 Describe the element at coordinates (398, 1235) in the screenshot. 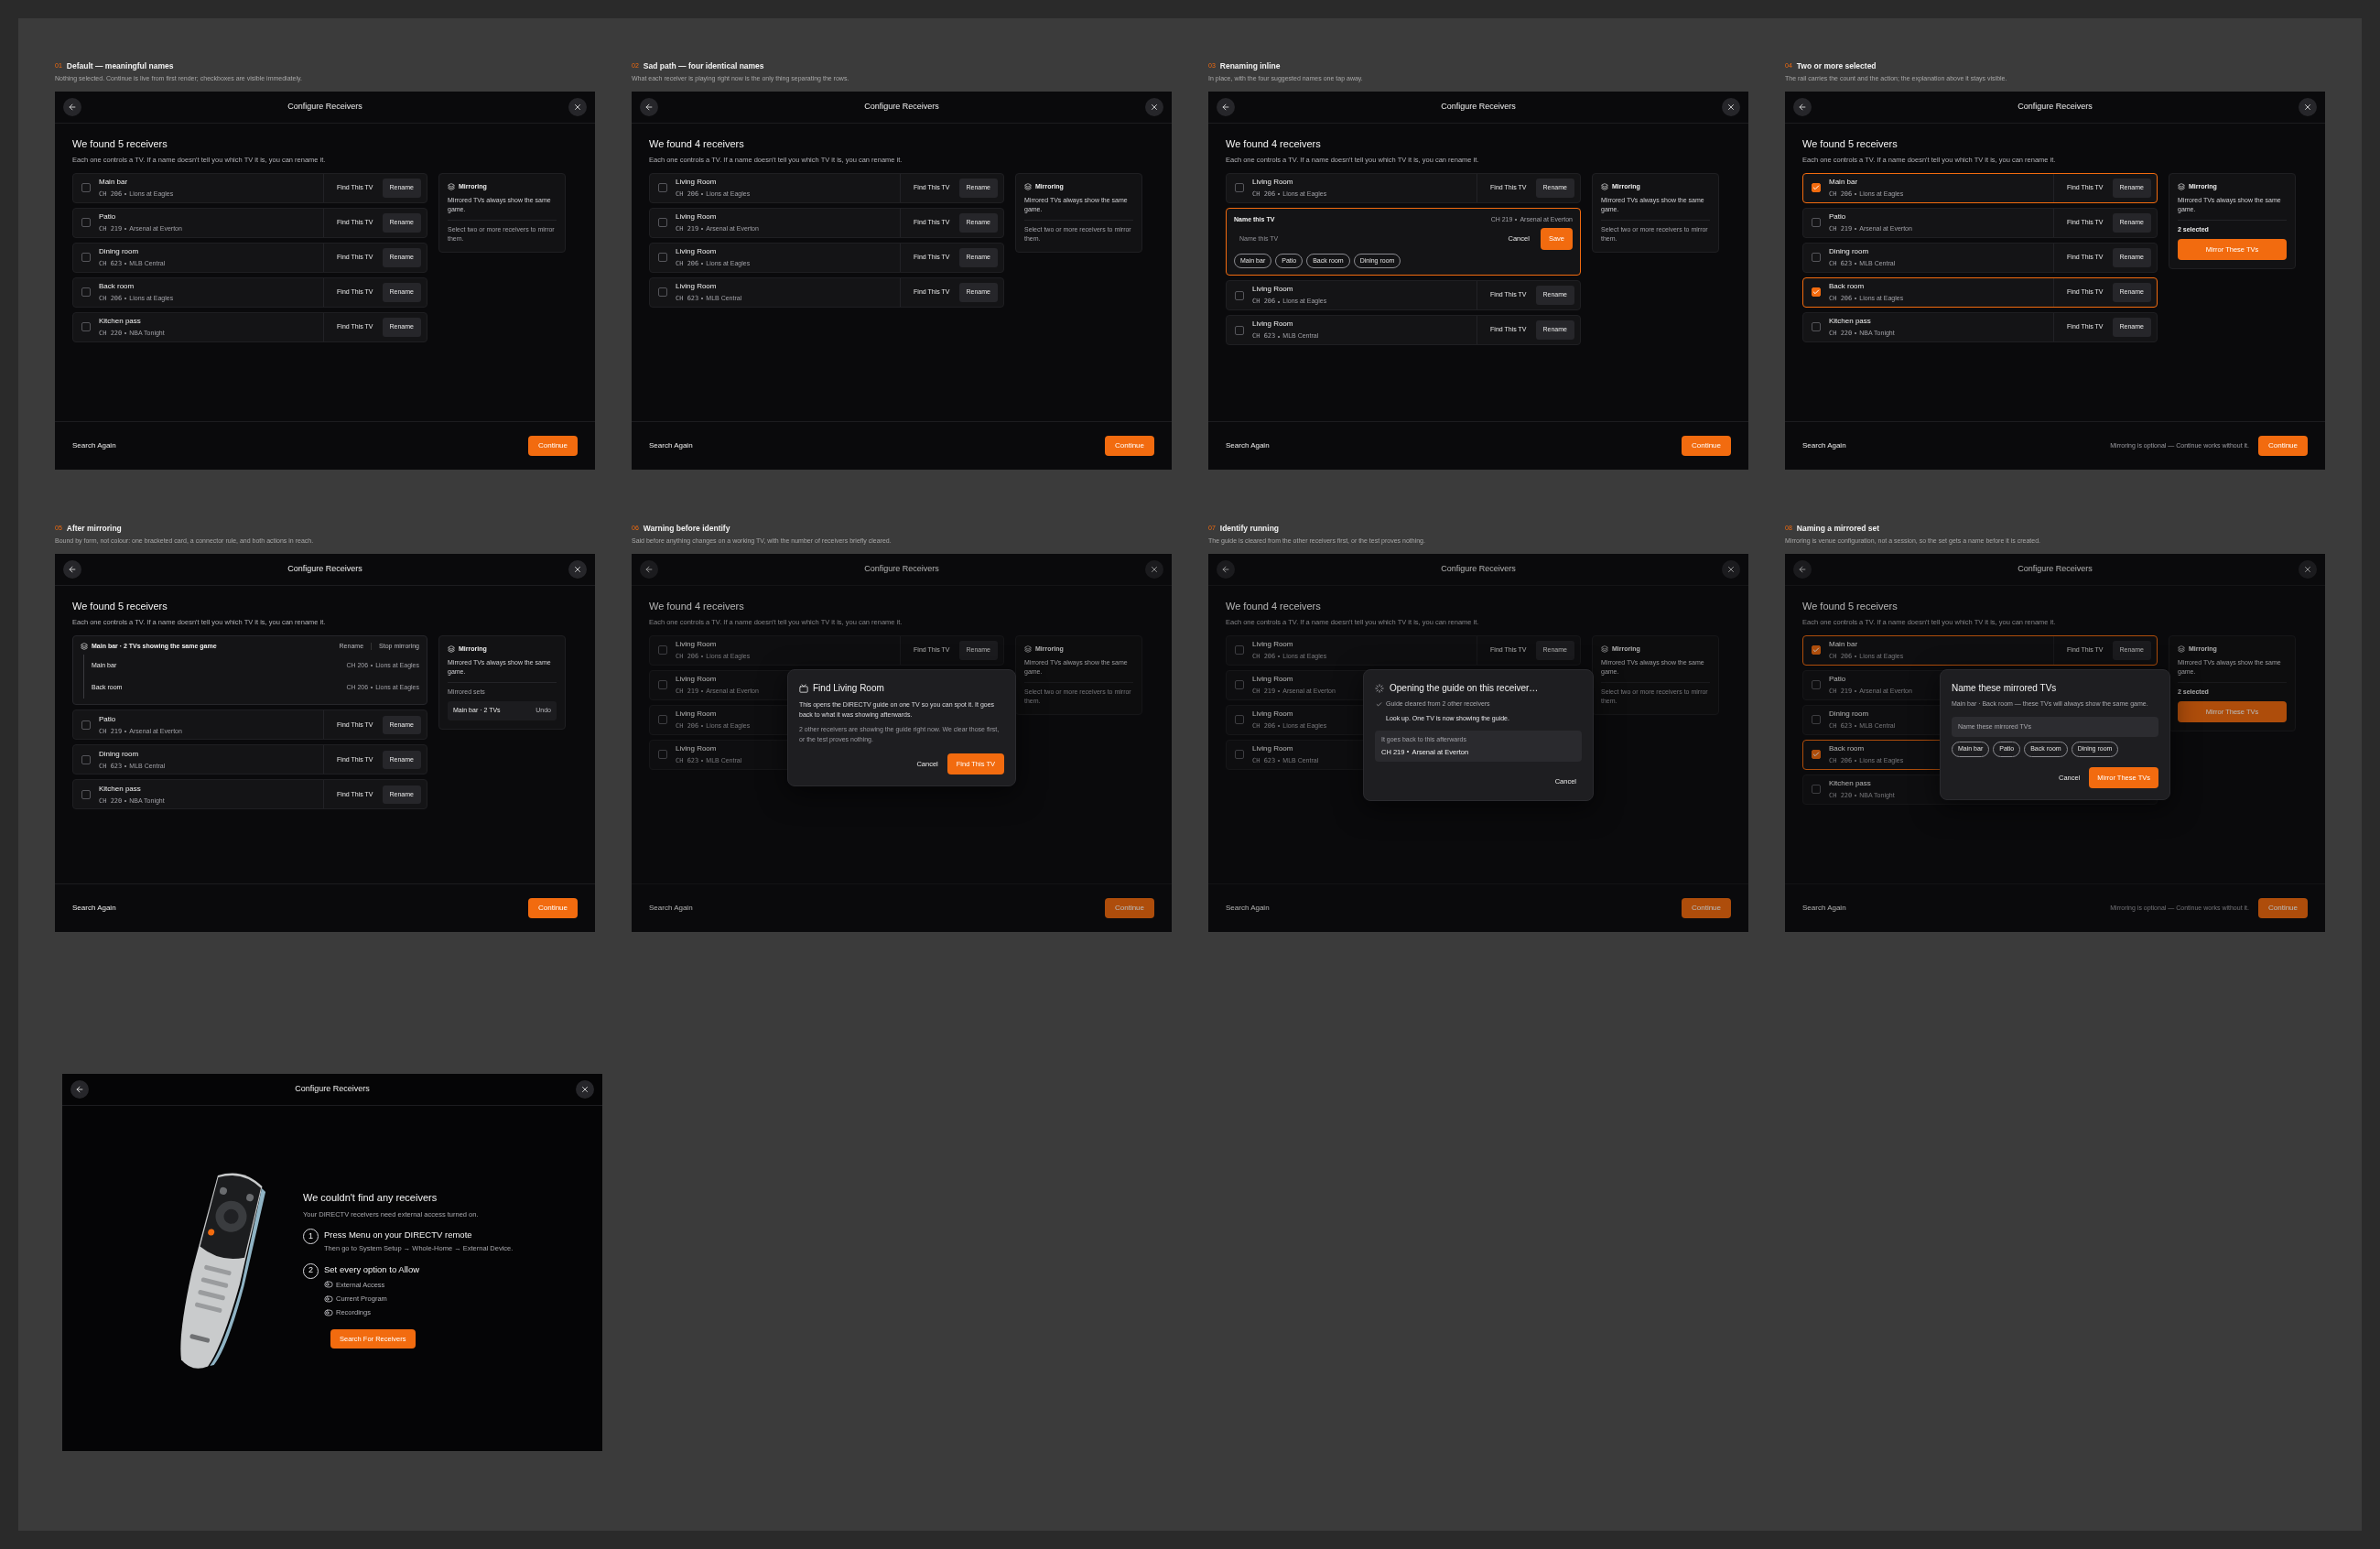

I see `step-title: Press Menu on your DIRECTV remote` at that location.